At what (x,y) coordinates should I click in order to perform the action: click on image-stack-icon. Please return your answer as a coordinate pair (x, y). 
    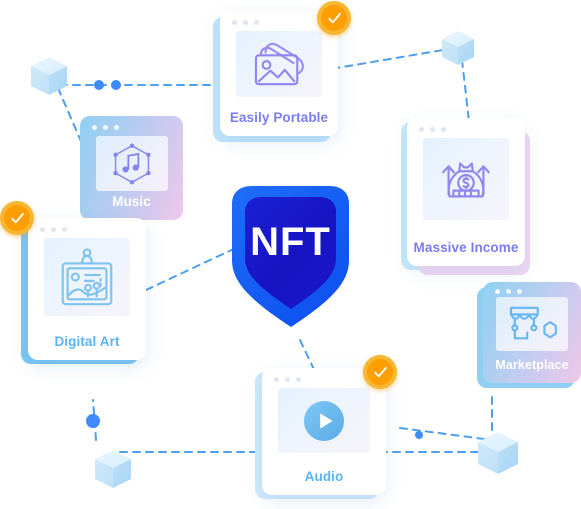
    Looking at the image, I should click on (279, 64).